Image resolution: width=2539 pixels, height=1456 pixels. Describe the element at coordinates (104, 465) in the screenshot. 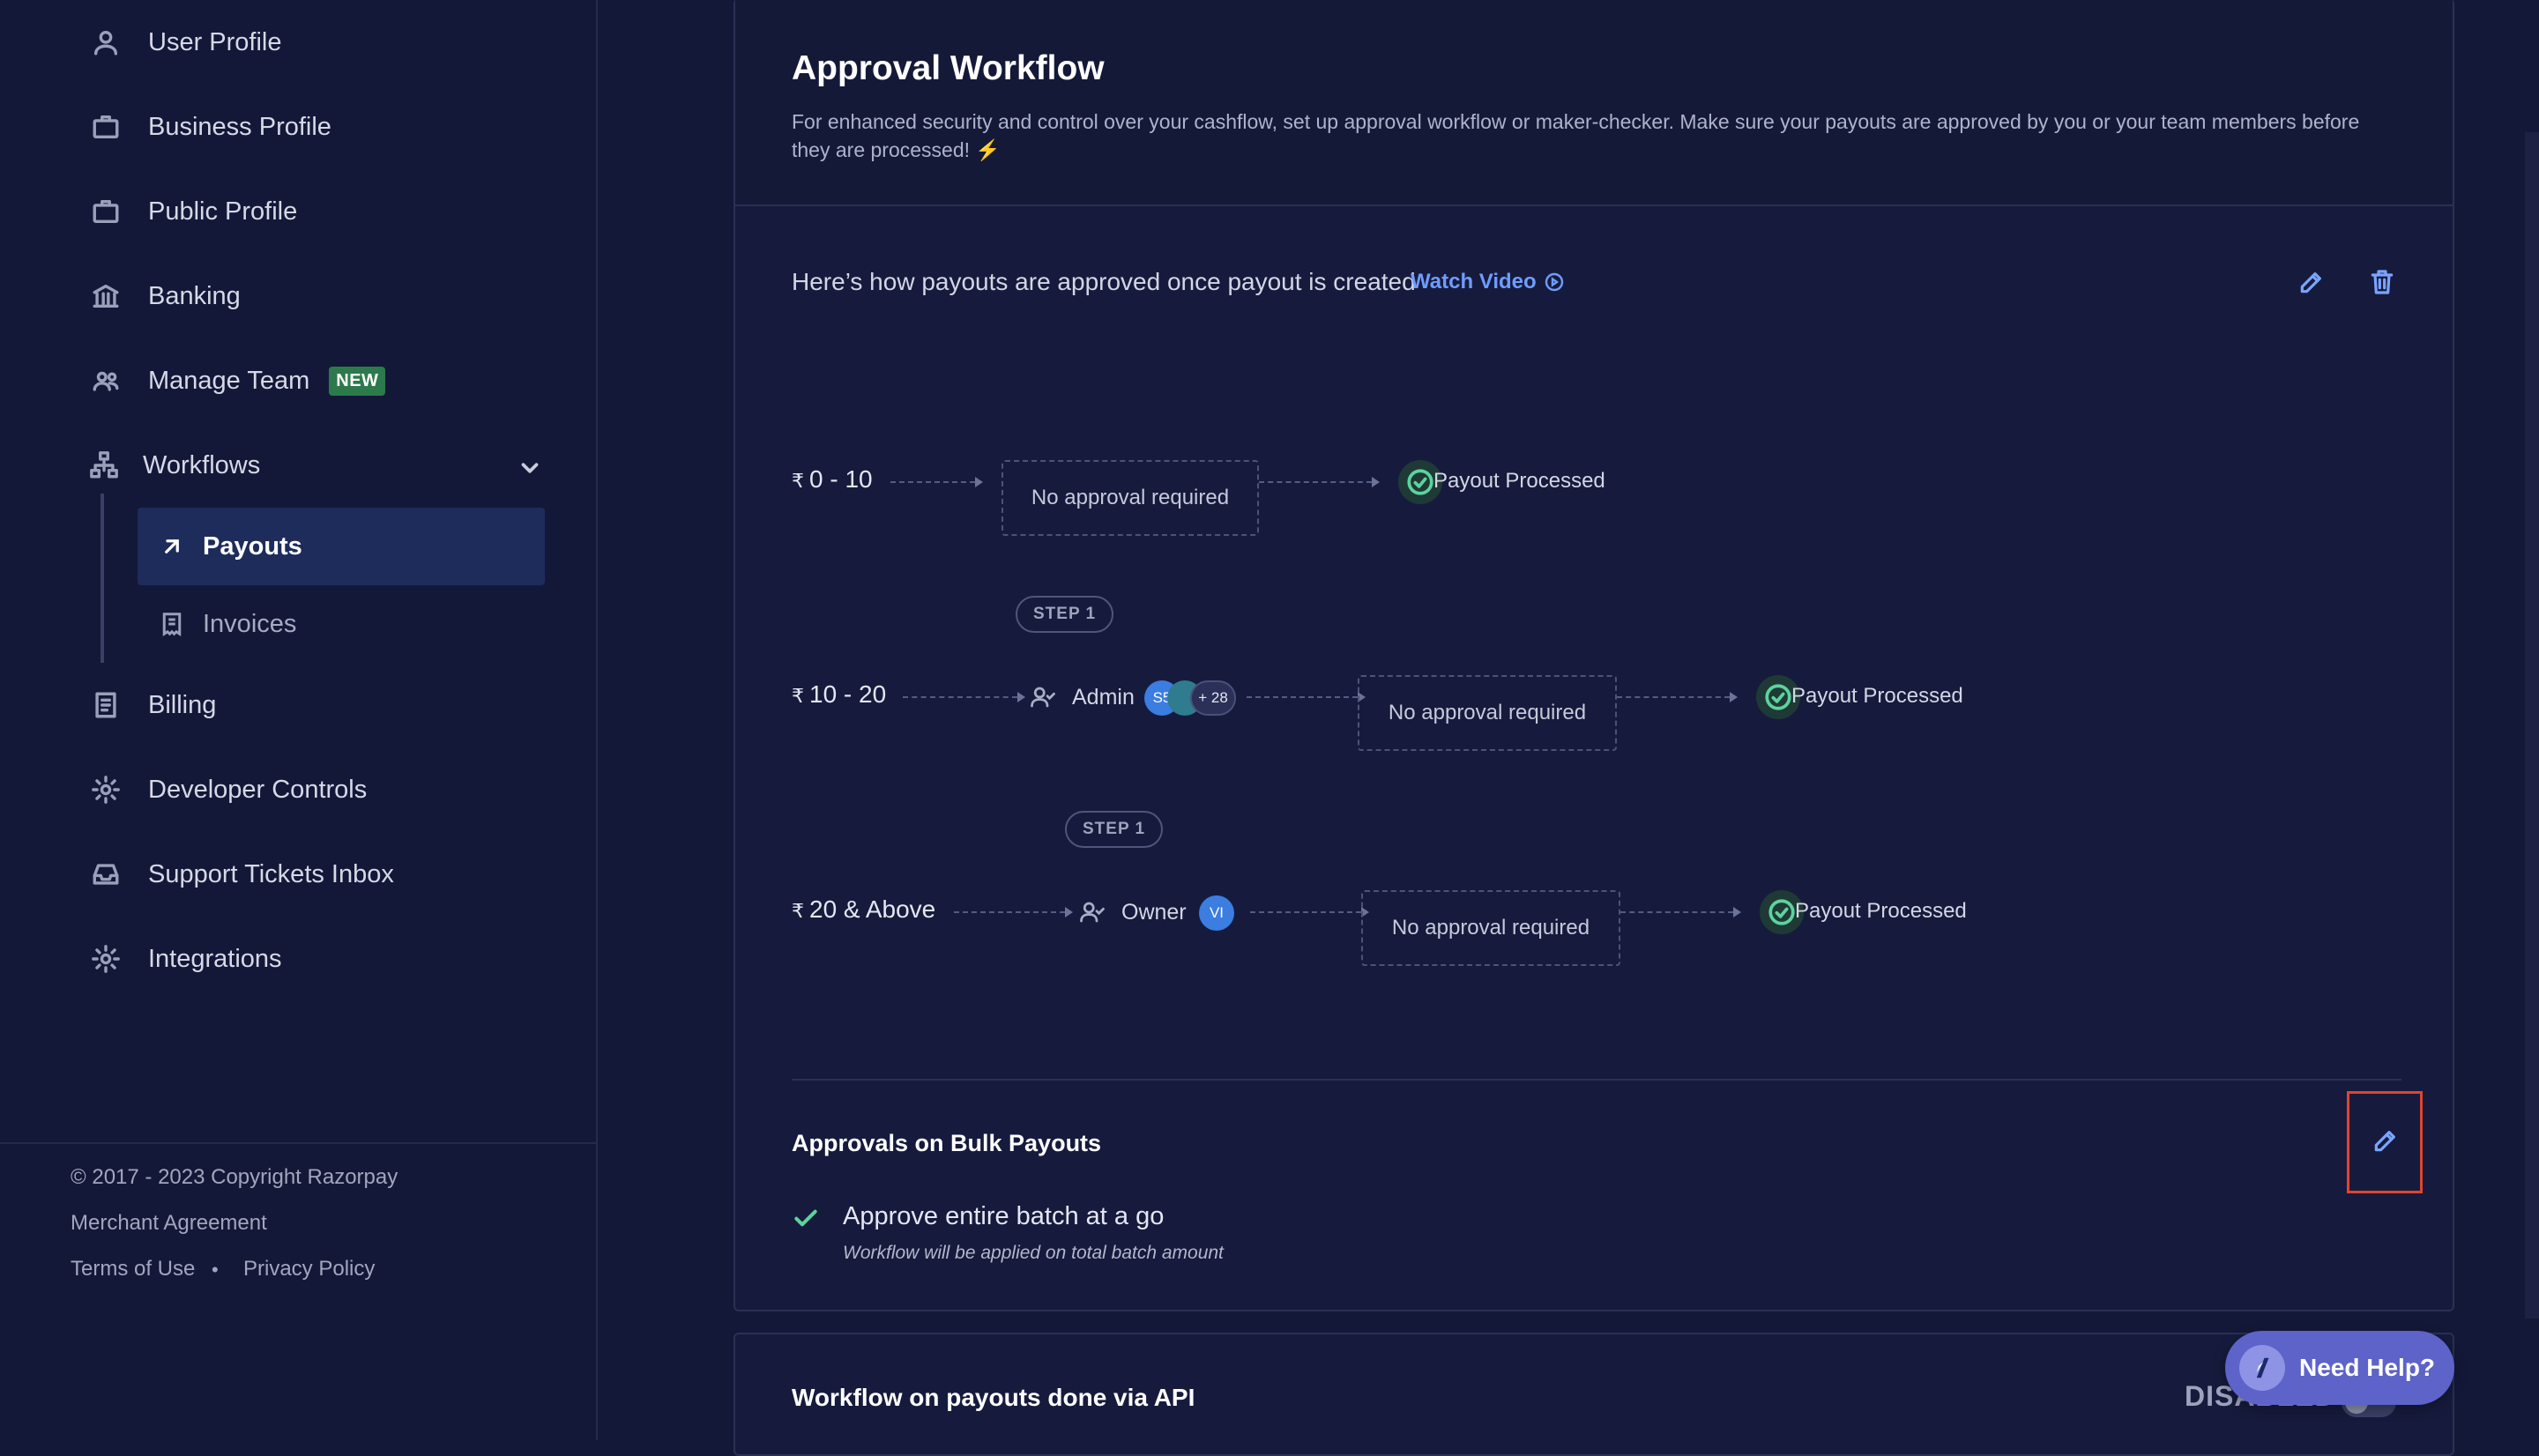

I see `workflow-icon` at that location.